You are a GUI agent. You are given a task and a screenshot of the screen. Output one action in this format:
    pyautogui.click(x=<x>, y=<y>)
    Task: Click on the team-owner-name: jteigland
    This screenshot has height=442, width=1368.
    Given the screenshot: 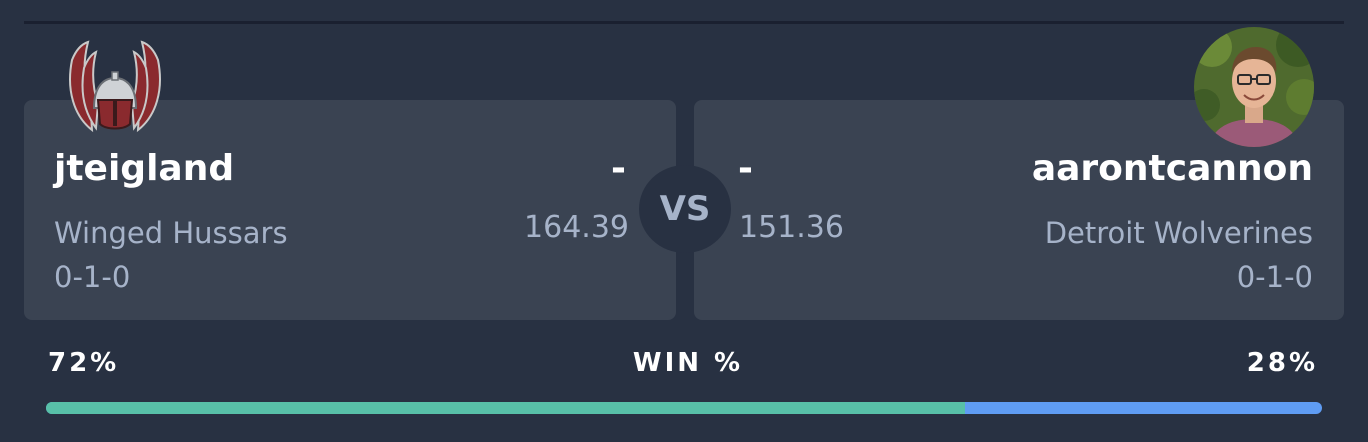 What is the action you would take?
    pyautogui.click(x=144, y=168)
    